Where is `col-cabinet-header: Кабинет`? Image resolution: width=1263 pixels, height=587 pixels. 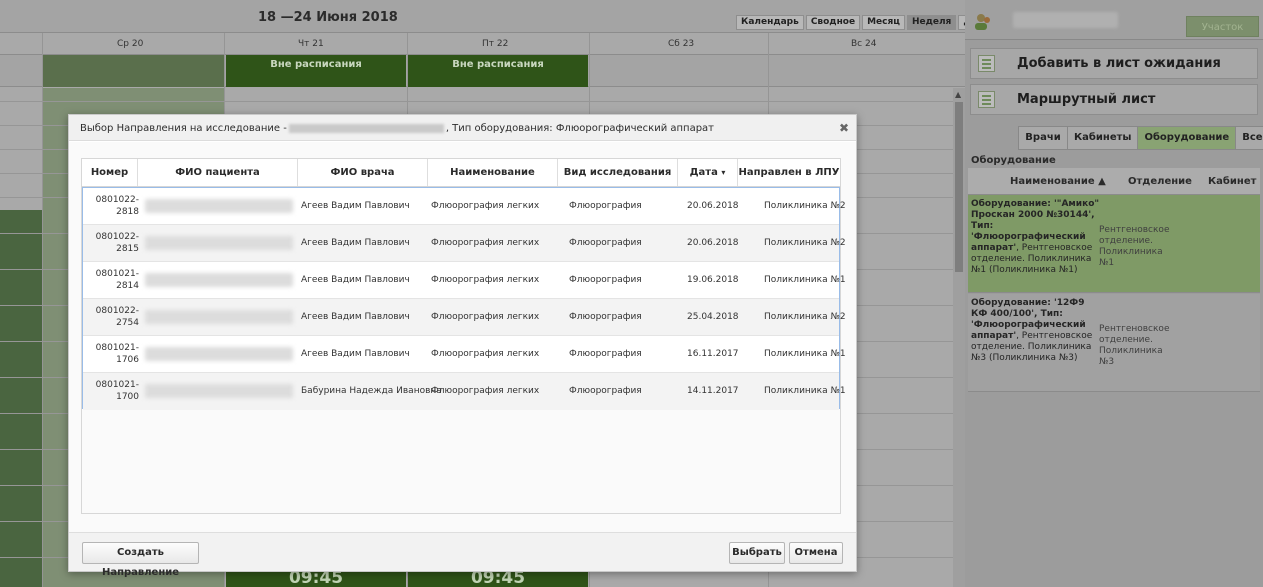 col-cabinet-header: Кабинет is located at coordinates (1232, 181).